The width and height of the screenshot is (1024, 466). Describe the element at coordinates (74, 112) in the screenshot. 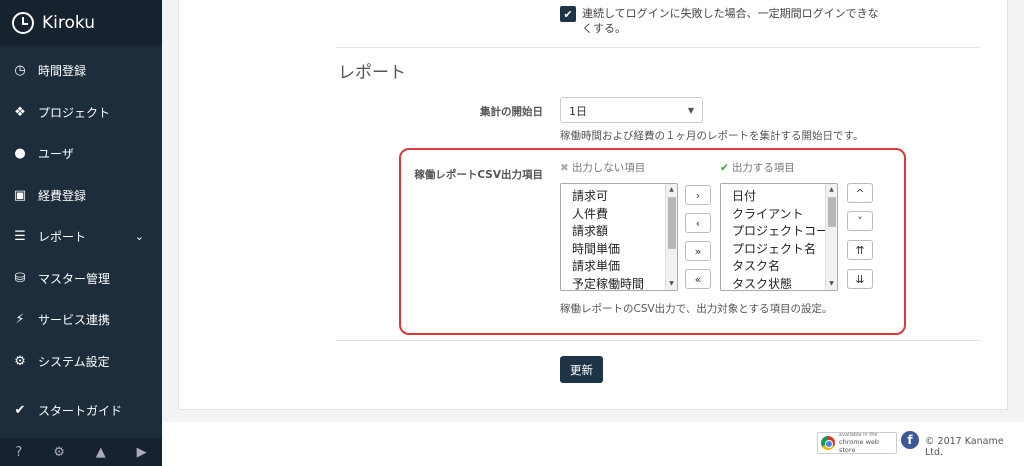

I see `sidebar-item-label: プロジェクト` at that location.